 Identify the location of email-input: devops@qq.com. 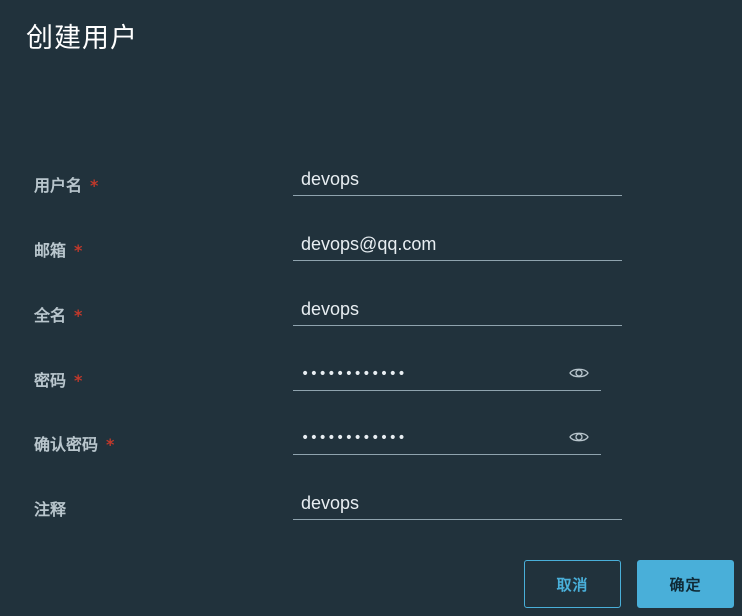
(457, 244).